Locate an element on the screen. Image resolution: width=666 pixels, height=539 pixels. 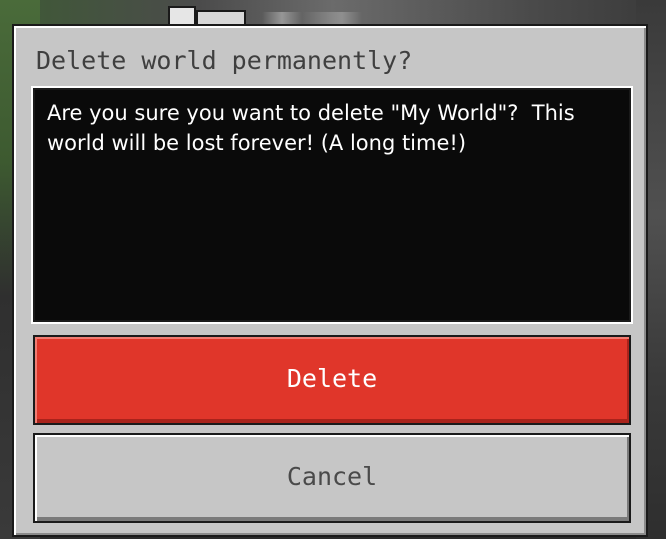
delete-button: Delete is located at coordinates (332, 380).